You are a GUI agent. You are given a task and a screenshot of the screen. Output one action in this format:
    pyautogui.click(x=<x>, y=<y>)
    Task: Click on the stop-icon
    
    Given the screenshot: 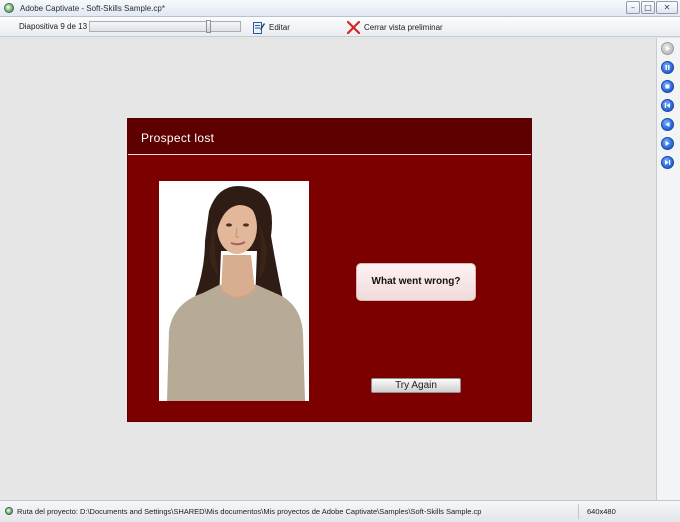 What is the action you would take?
    pyautogui.click(x=667, y=86)
    